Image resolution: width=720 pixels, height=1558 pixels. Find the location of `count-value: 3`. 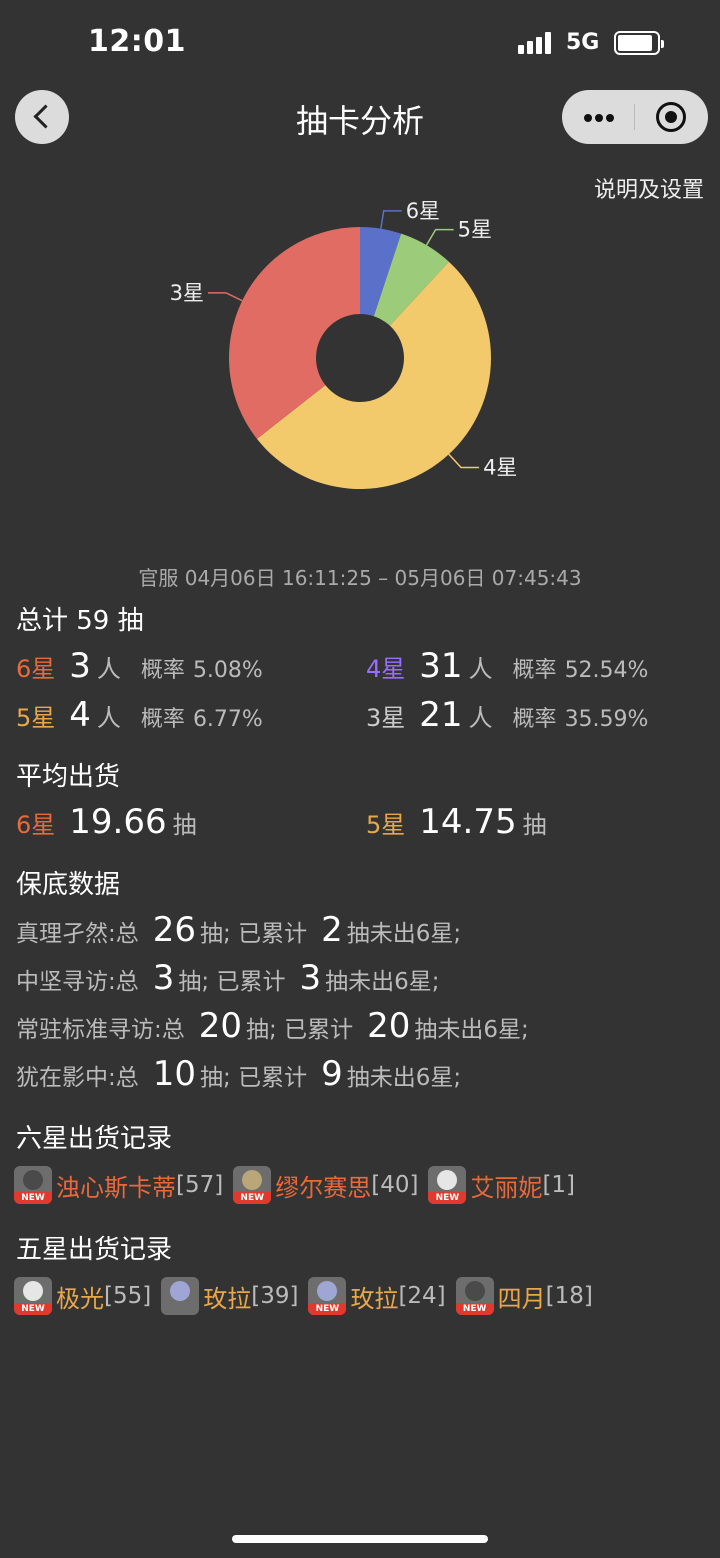

count-value: 3 is located at coordinates (80, 666).